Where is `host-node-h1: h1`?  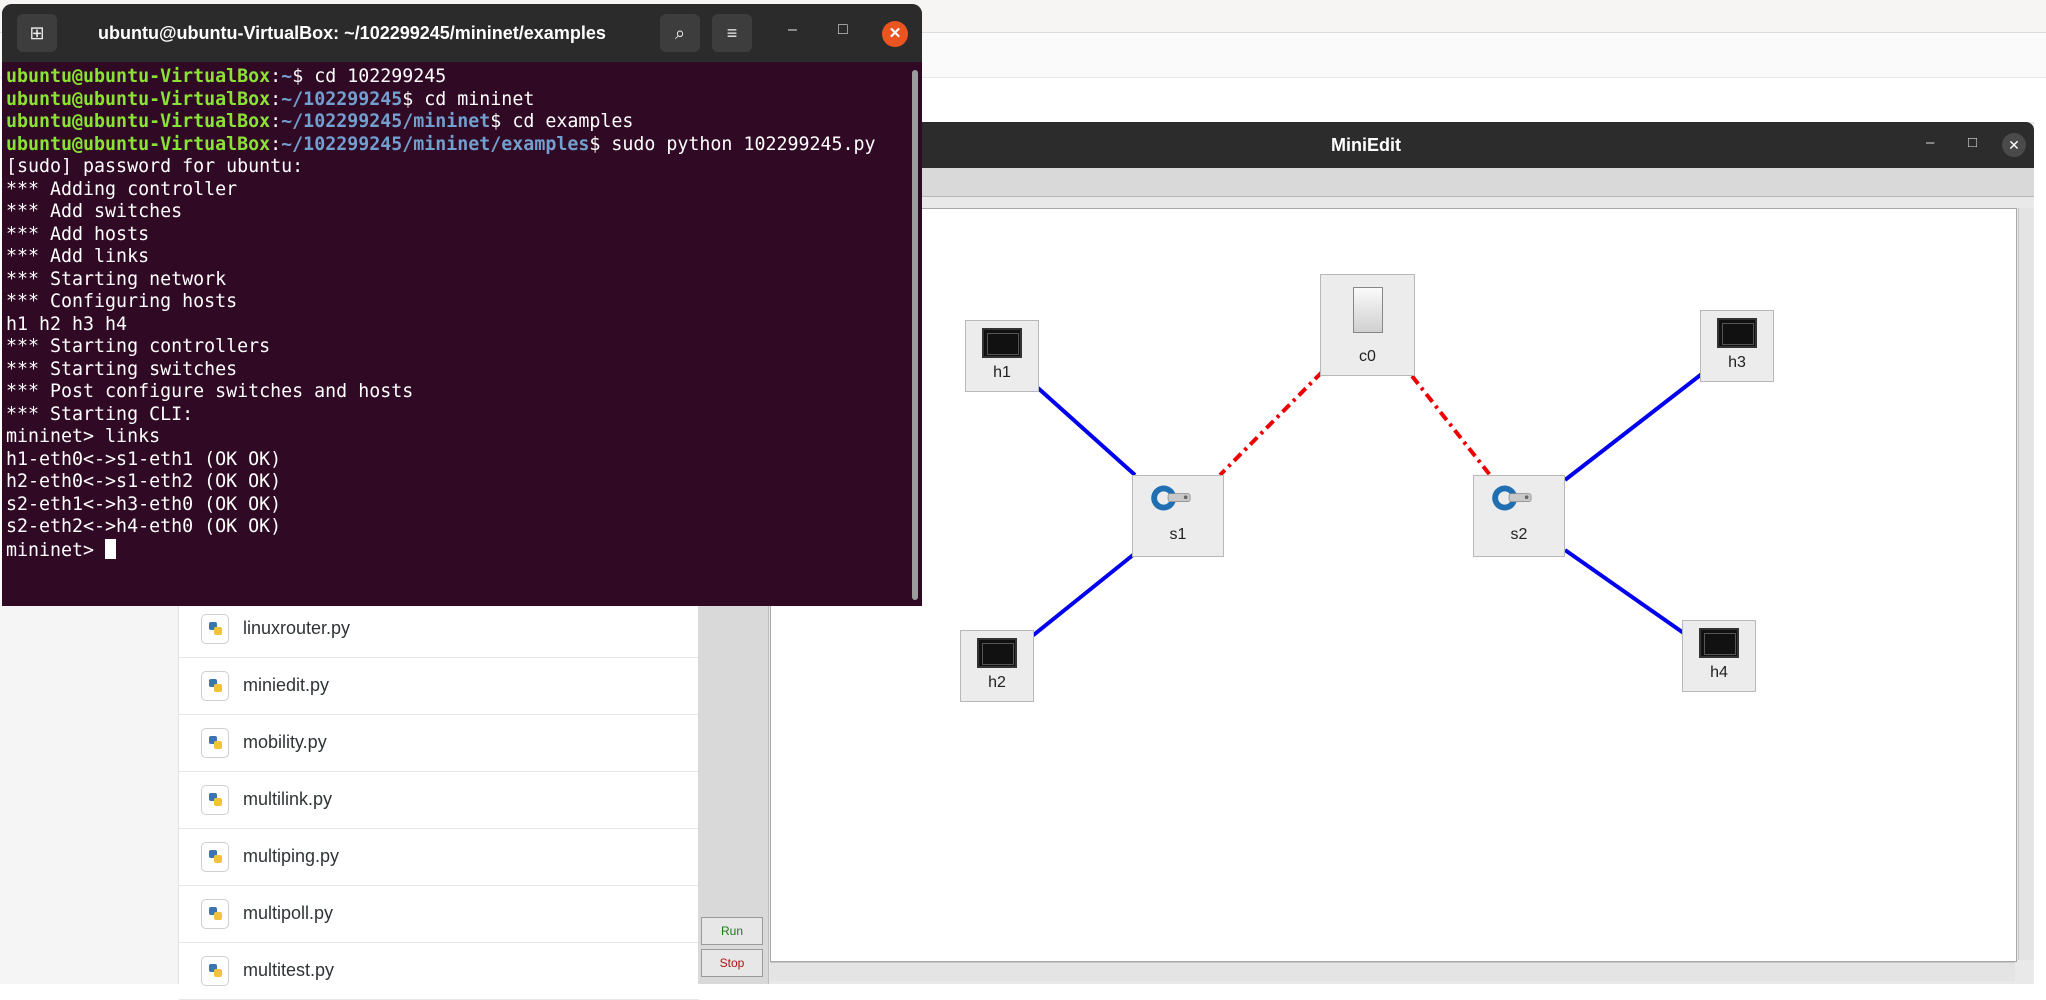 host-node-h1: h1 is located at coordinates (1002, 356).